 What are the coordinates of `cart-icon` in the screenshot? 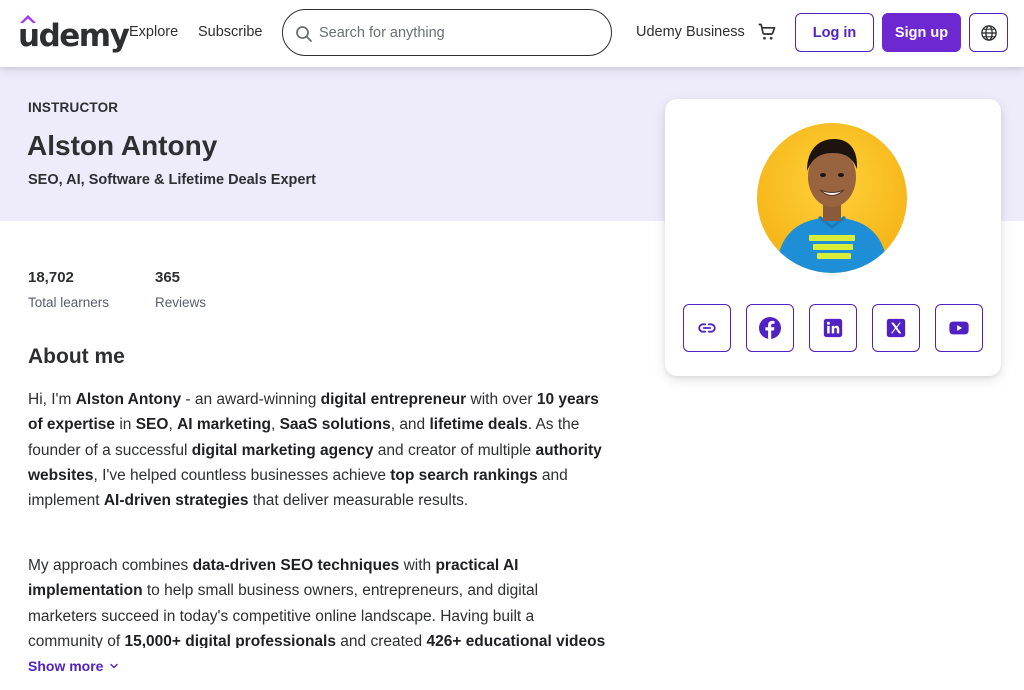 It's located at (767, 32).